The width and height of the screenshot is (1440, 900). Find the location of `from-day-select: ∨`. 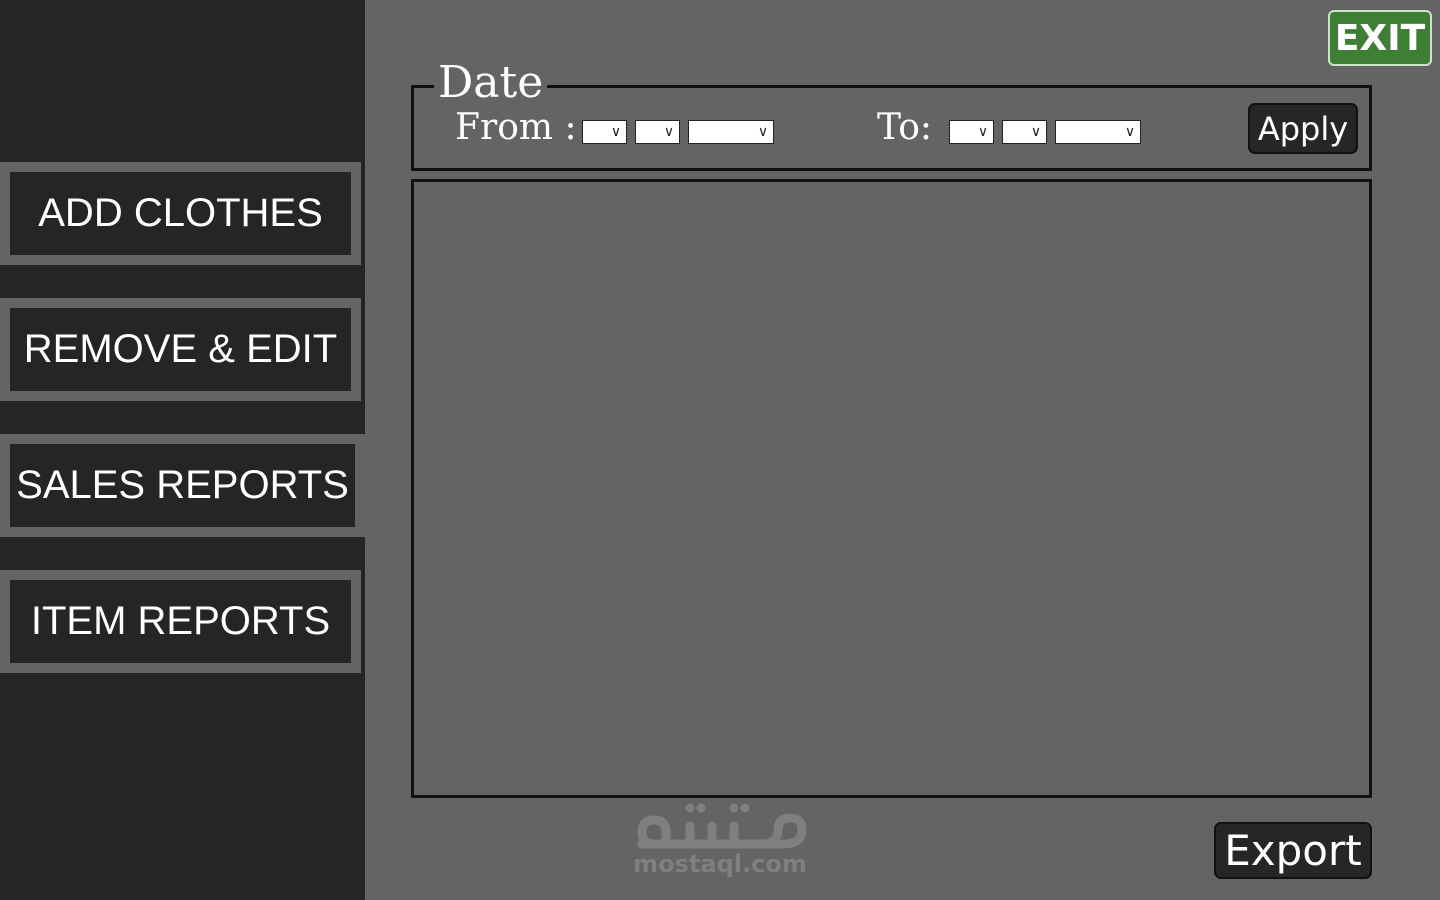

from-day-select: ∨ is located at coordinates (604, 132).